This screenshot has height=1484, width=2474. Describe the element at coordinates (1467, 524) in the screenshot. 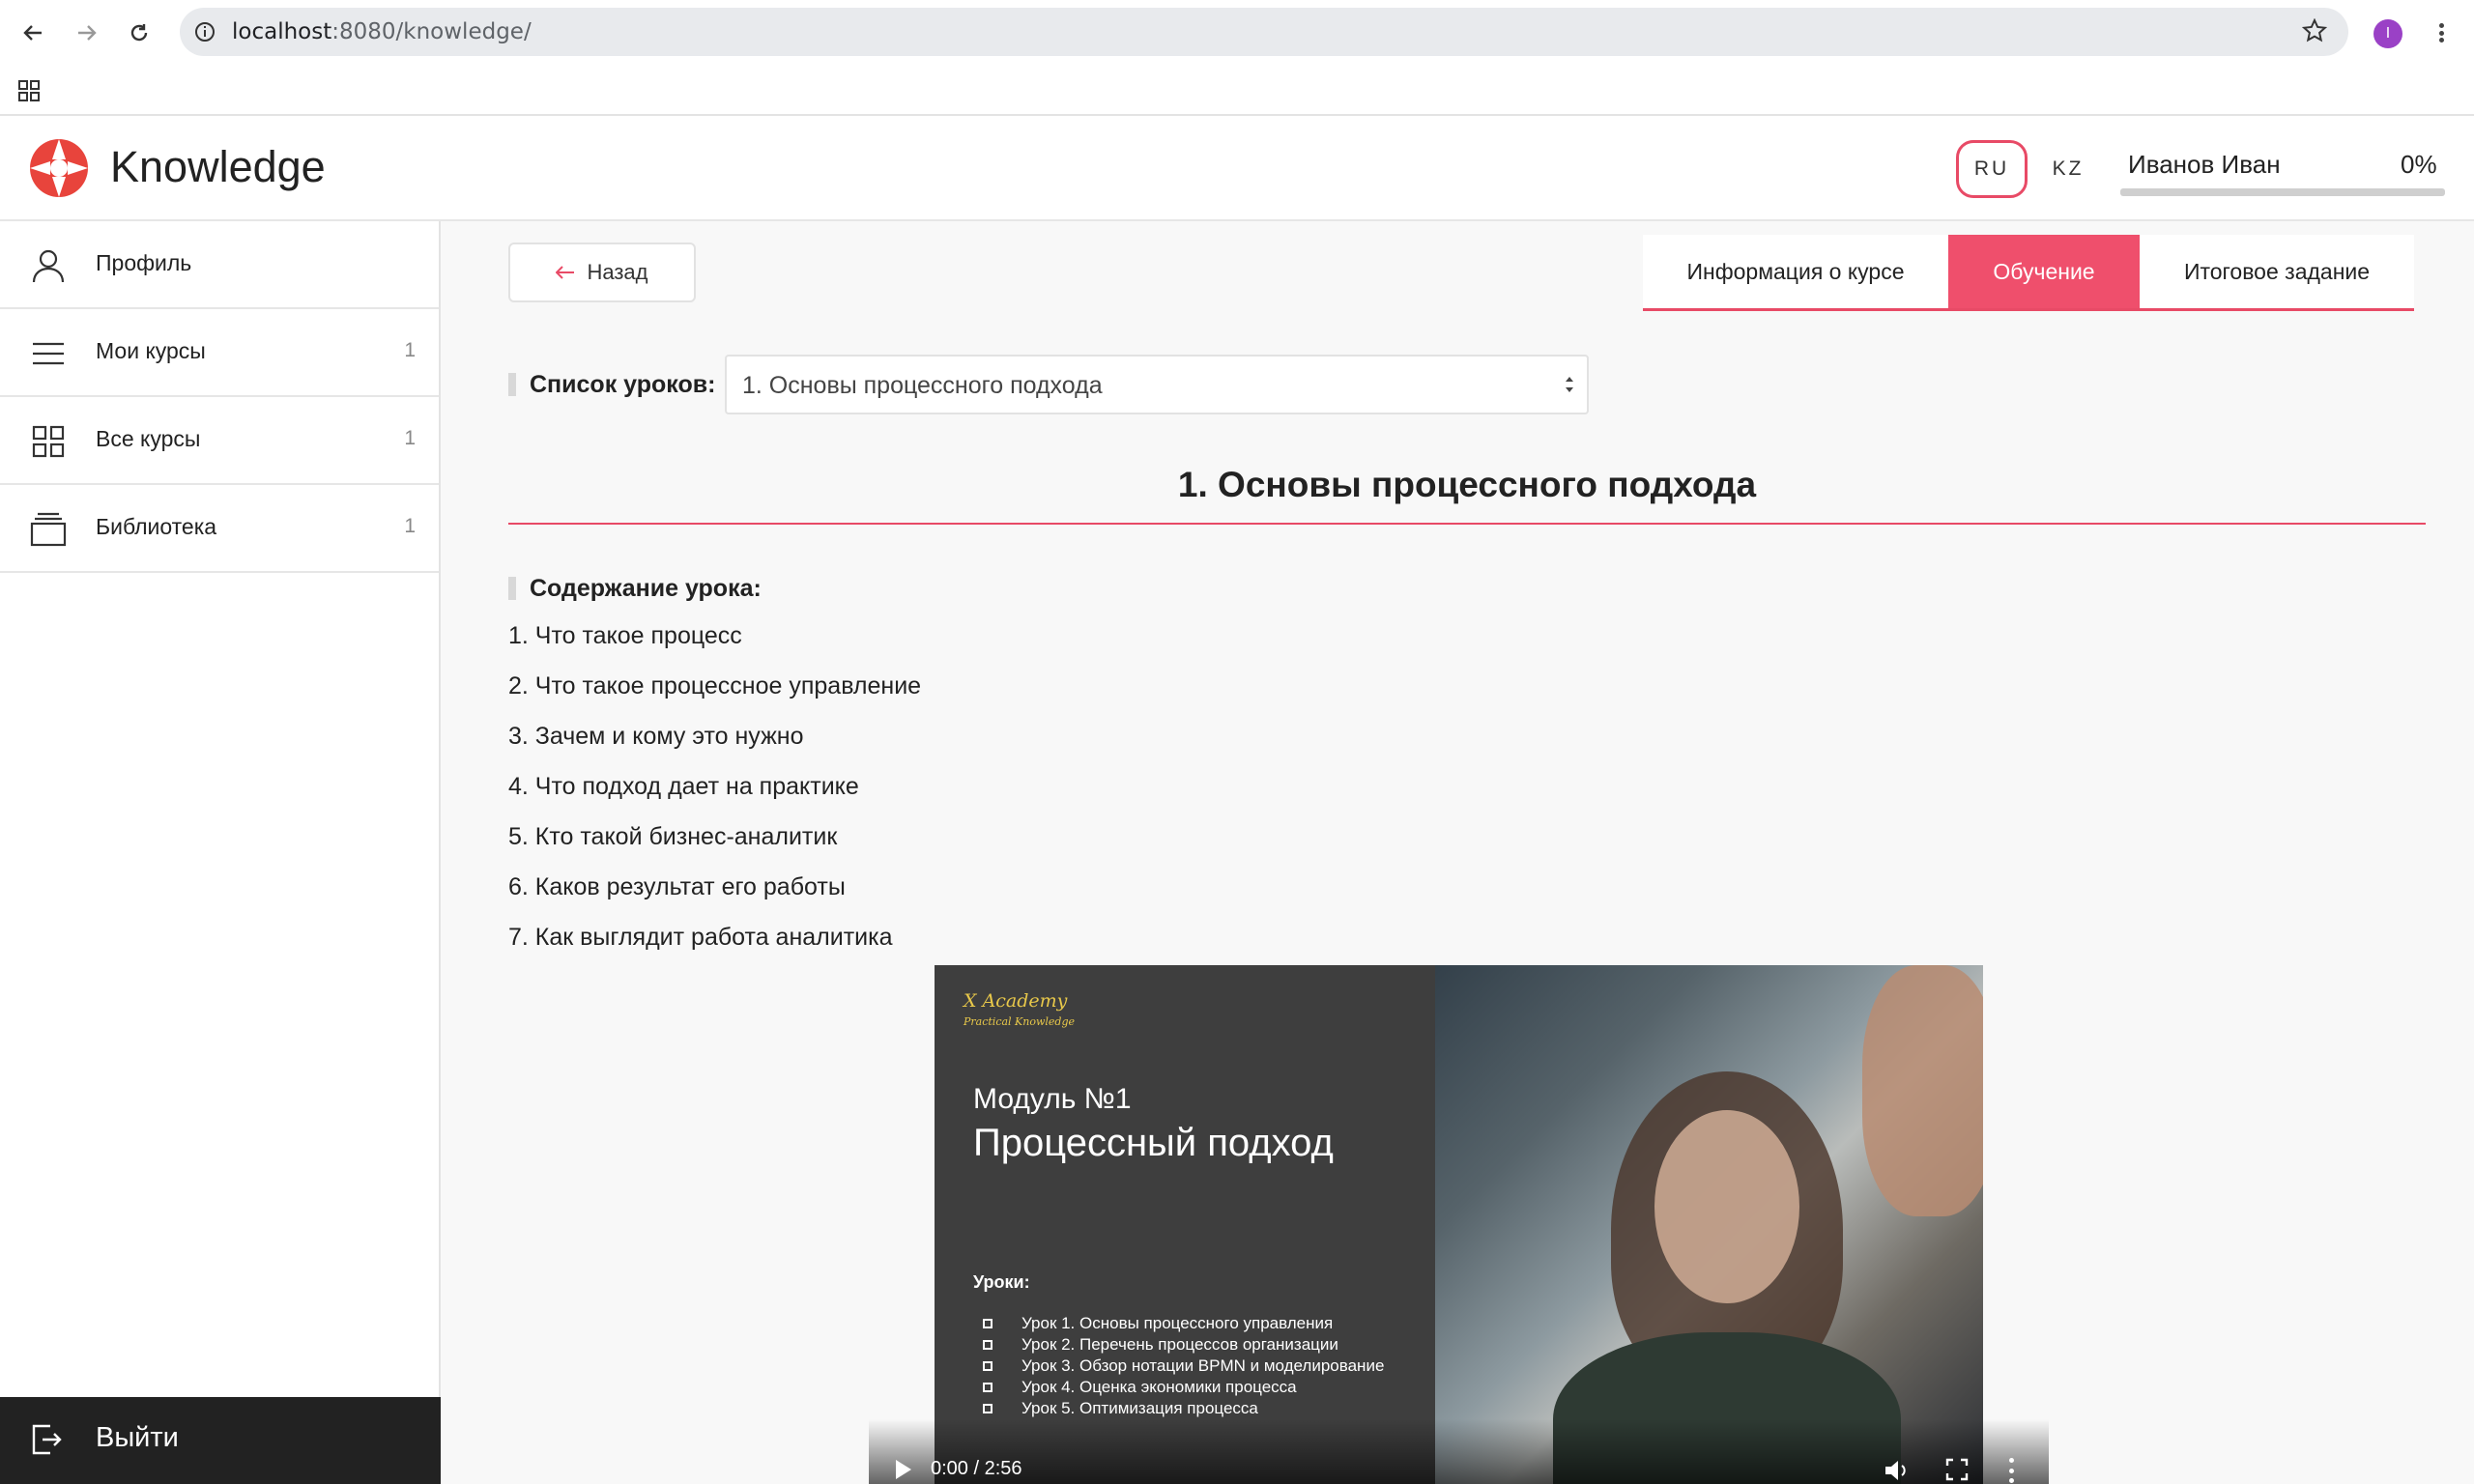

I see `title-divider` at that location.